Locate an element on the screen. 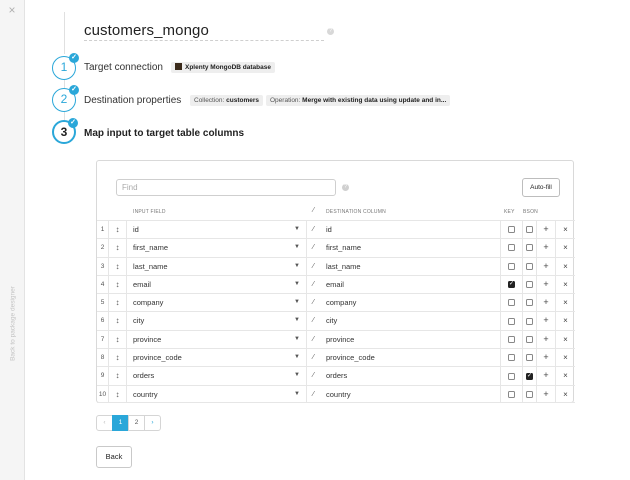  page-2-button: 2 is located at coordinates (136, 423).